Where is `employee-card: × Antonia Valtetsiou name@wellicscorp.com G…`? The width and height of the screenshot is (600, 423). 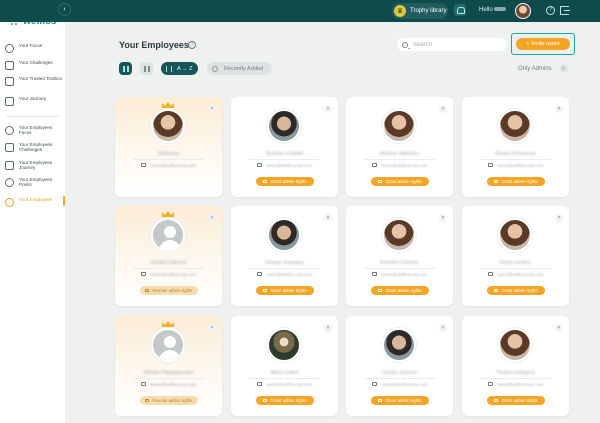 employee-card: × Antonia Valtetsiou name@wellicscorp.com G… is located at coordinates (399, 147).